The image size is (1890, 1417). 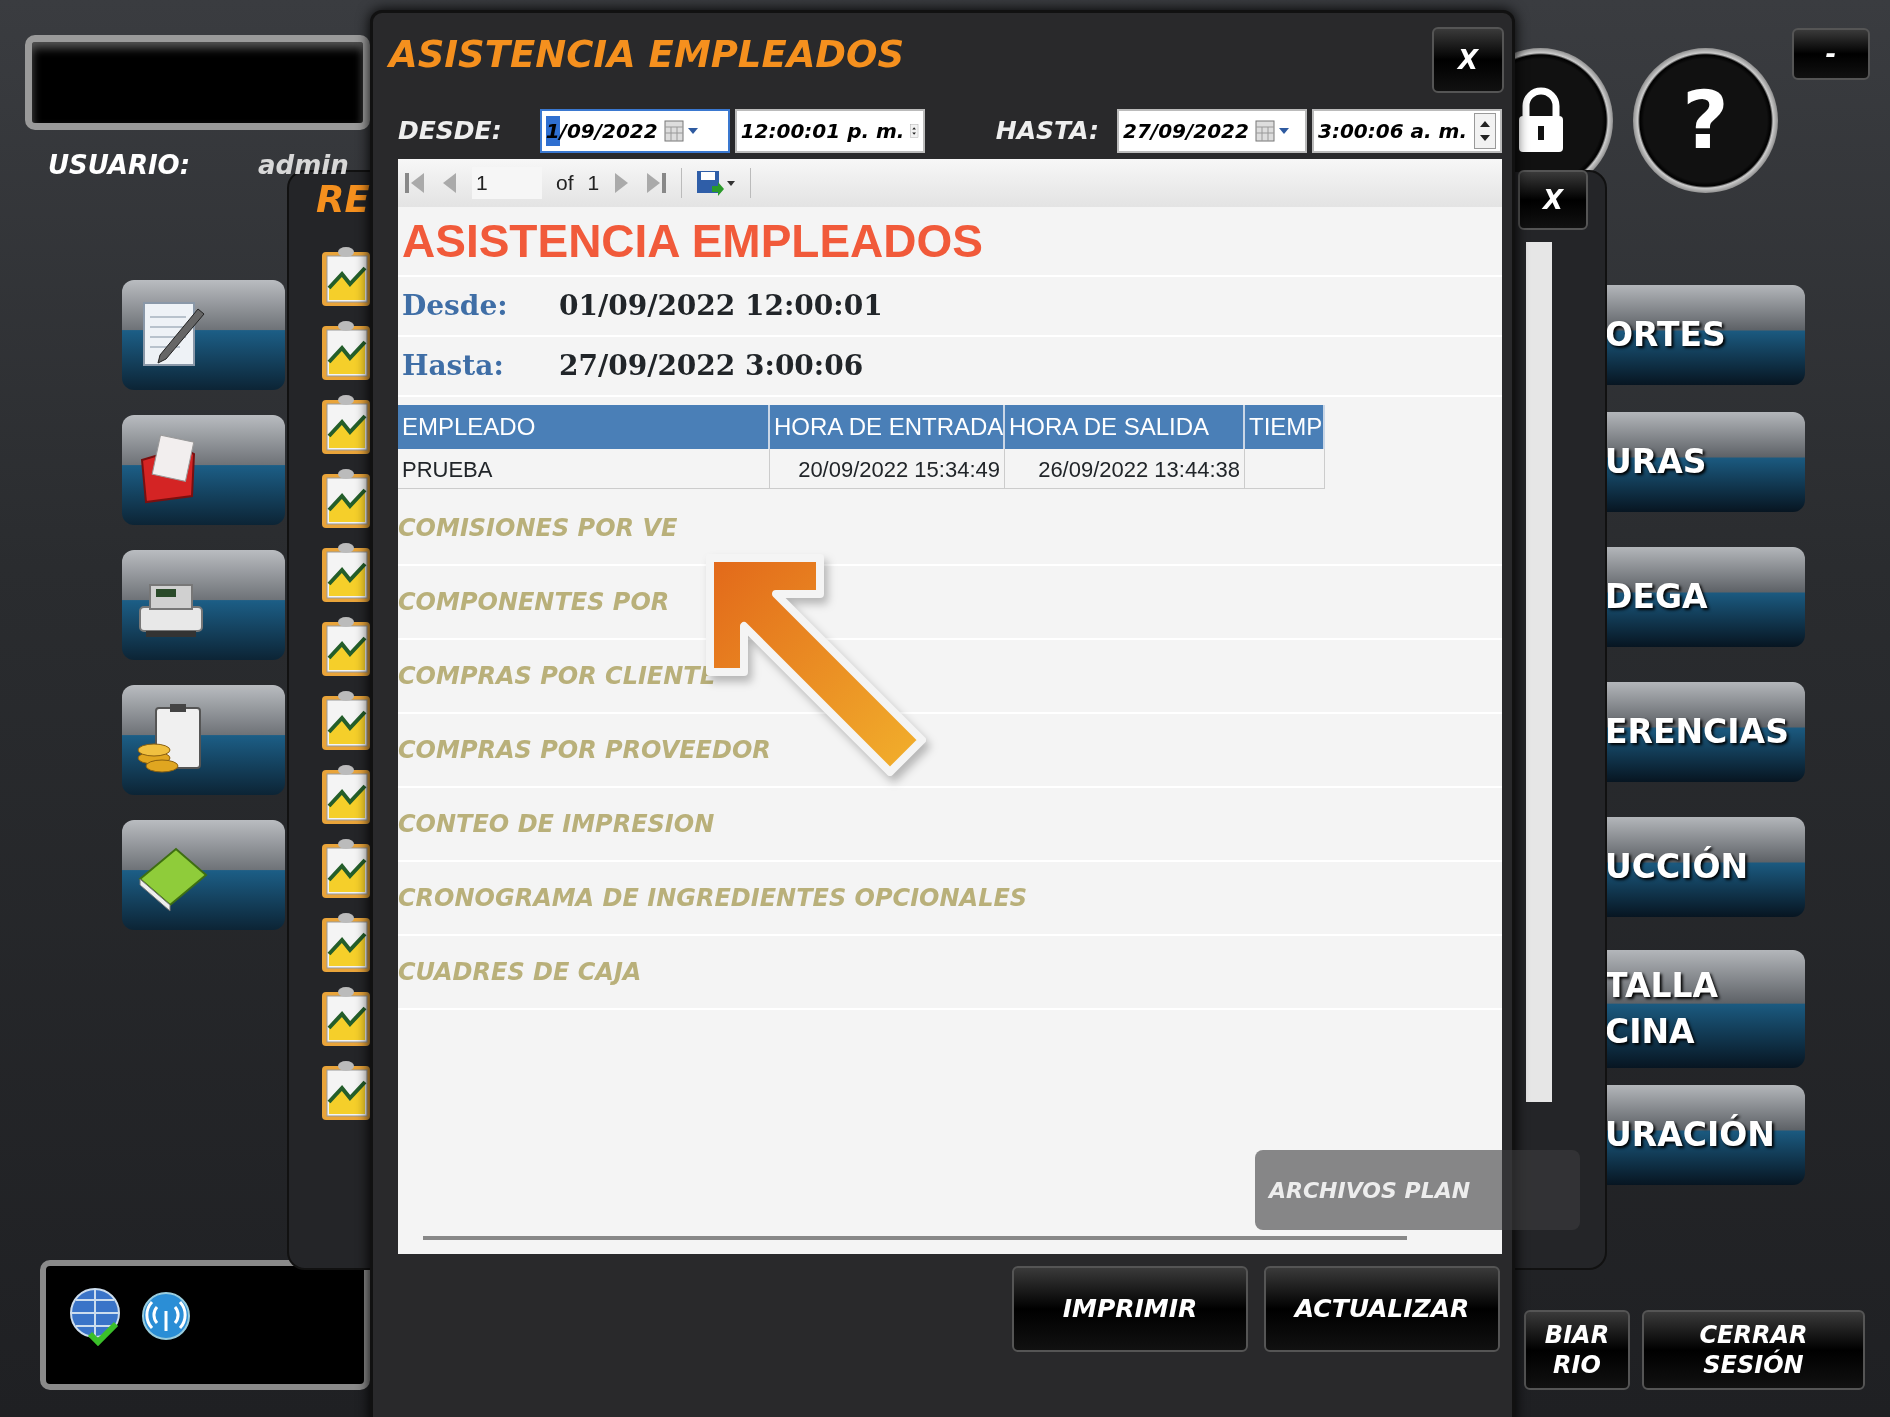 I want to click on action-button: IMPRIMIR, so click(x=1130, y=1309).